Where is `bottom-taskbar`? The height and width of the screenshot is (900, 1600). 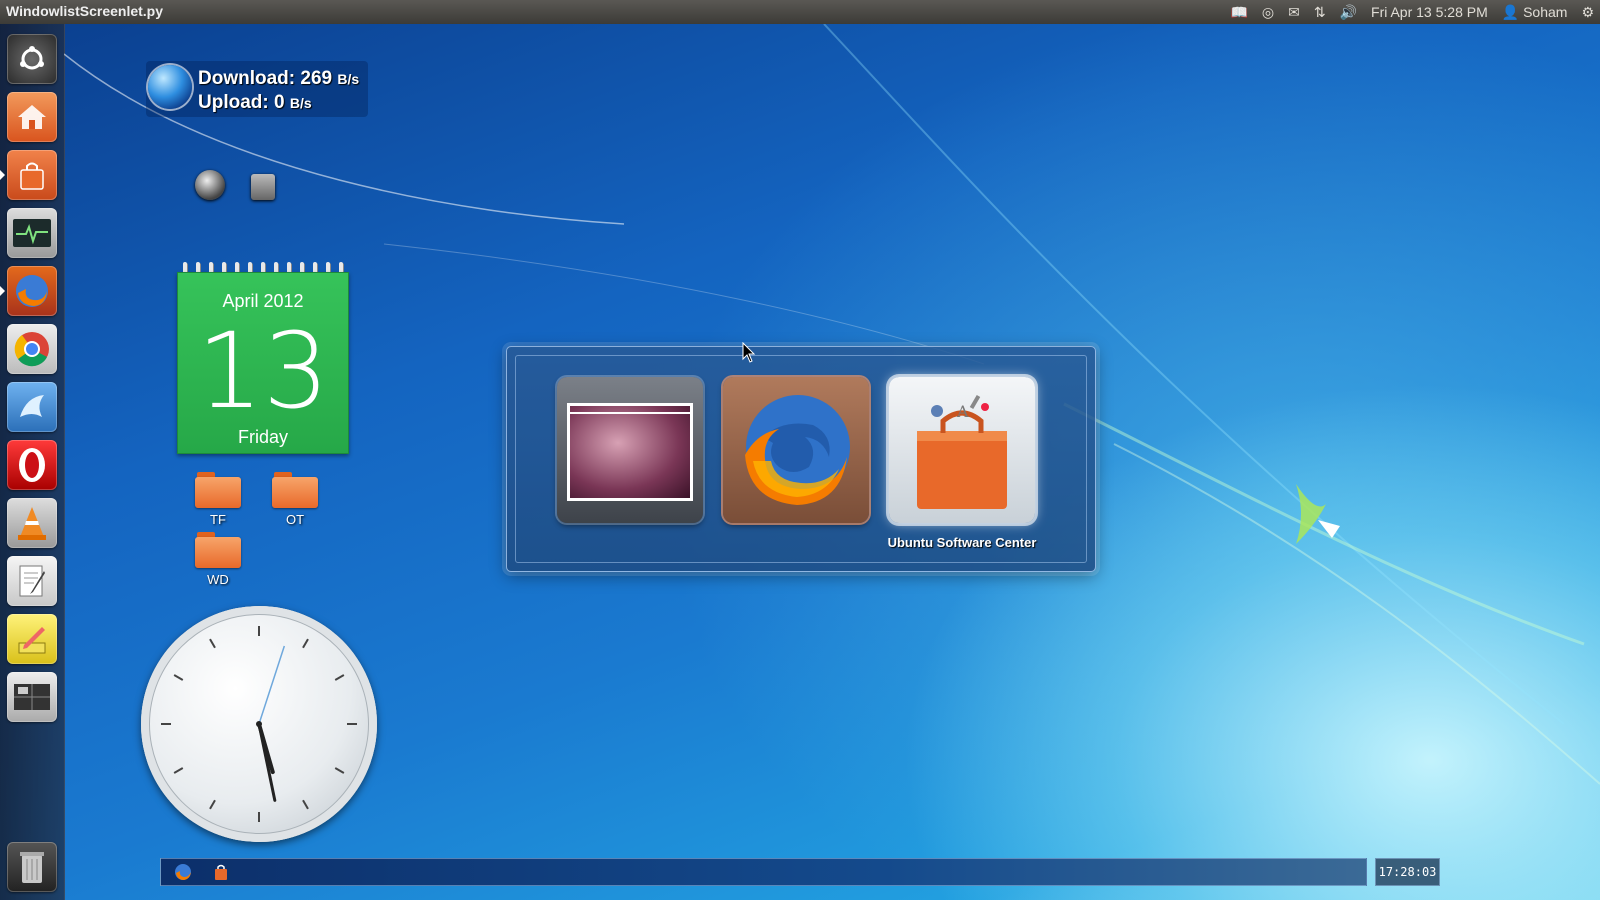
bottom-taskbar is located at coordinates (763, 872).